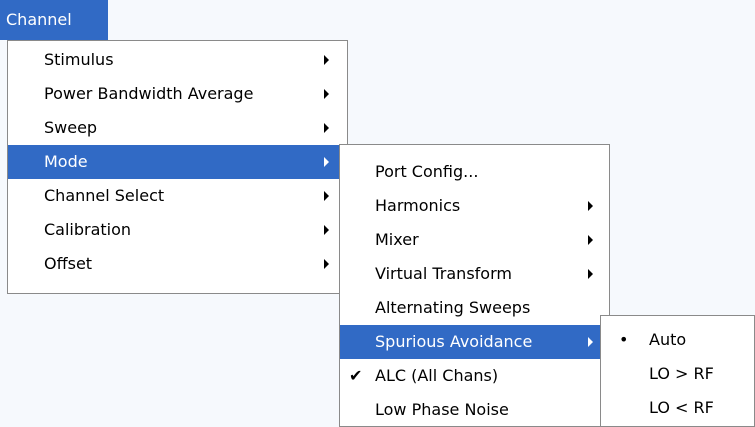 The image size is (755, 427). Describe the element at coordinates (177, 264) in the screenshot. I see `menu-item-offset: Offset` at that location.